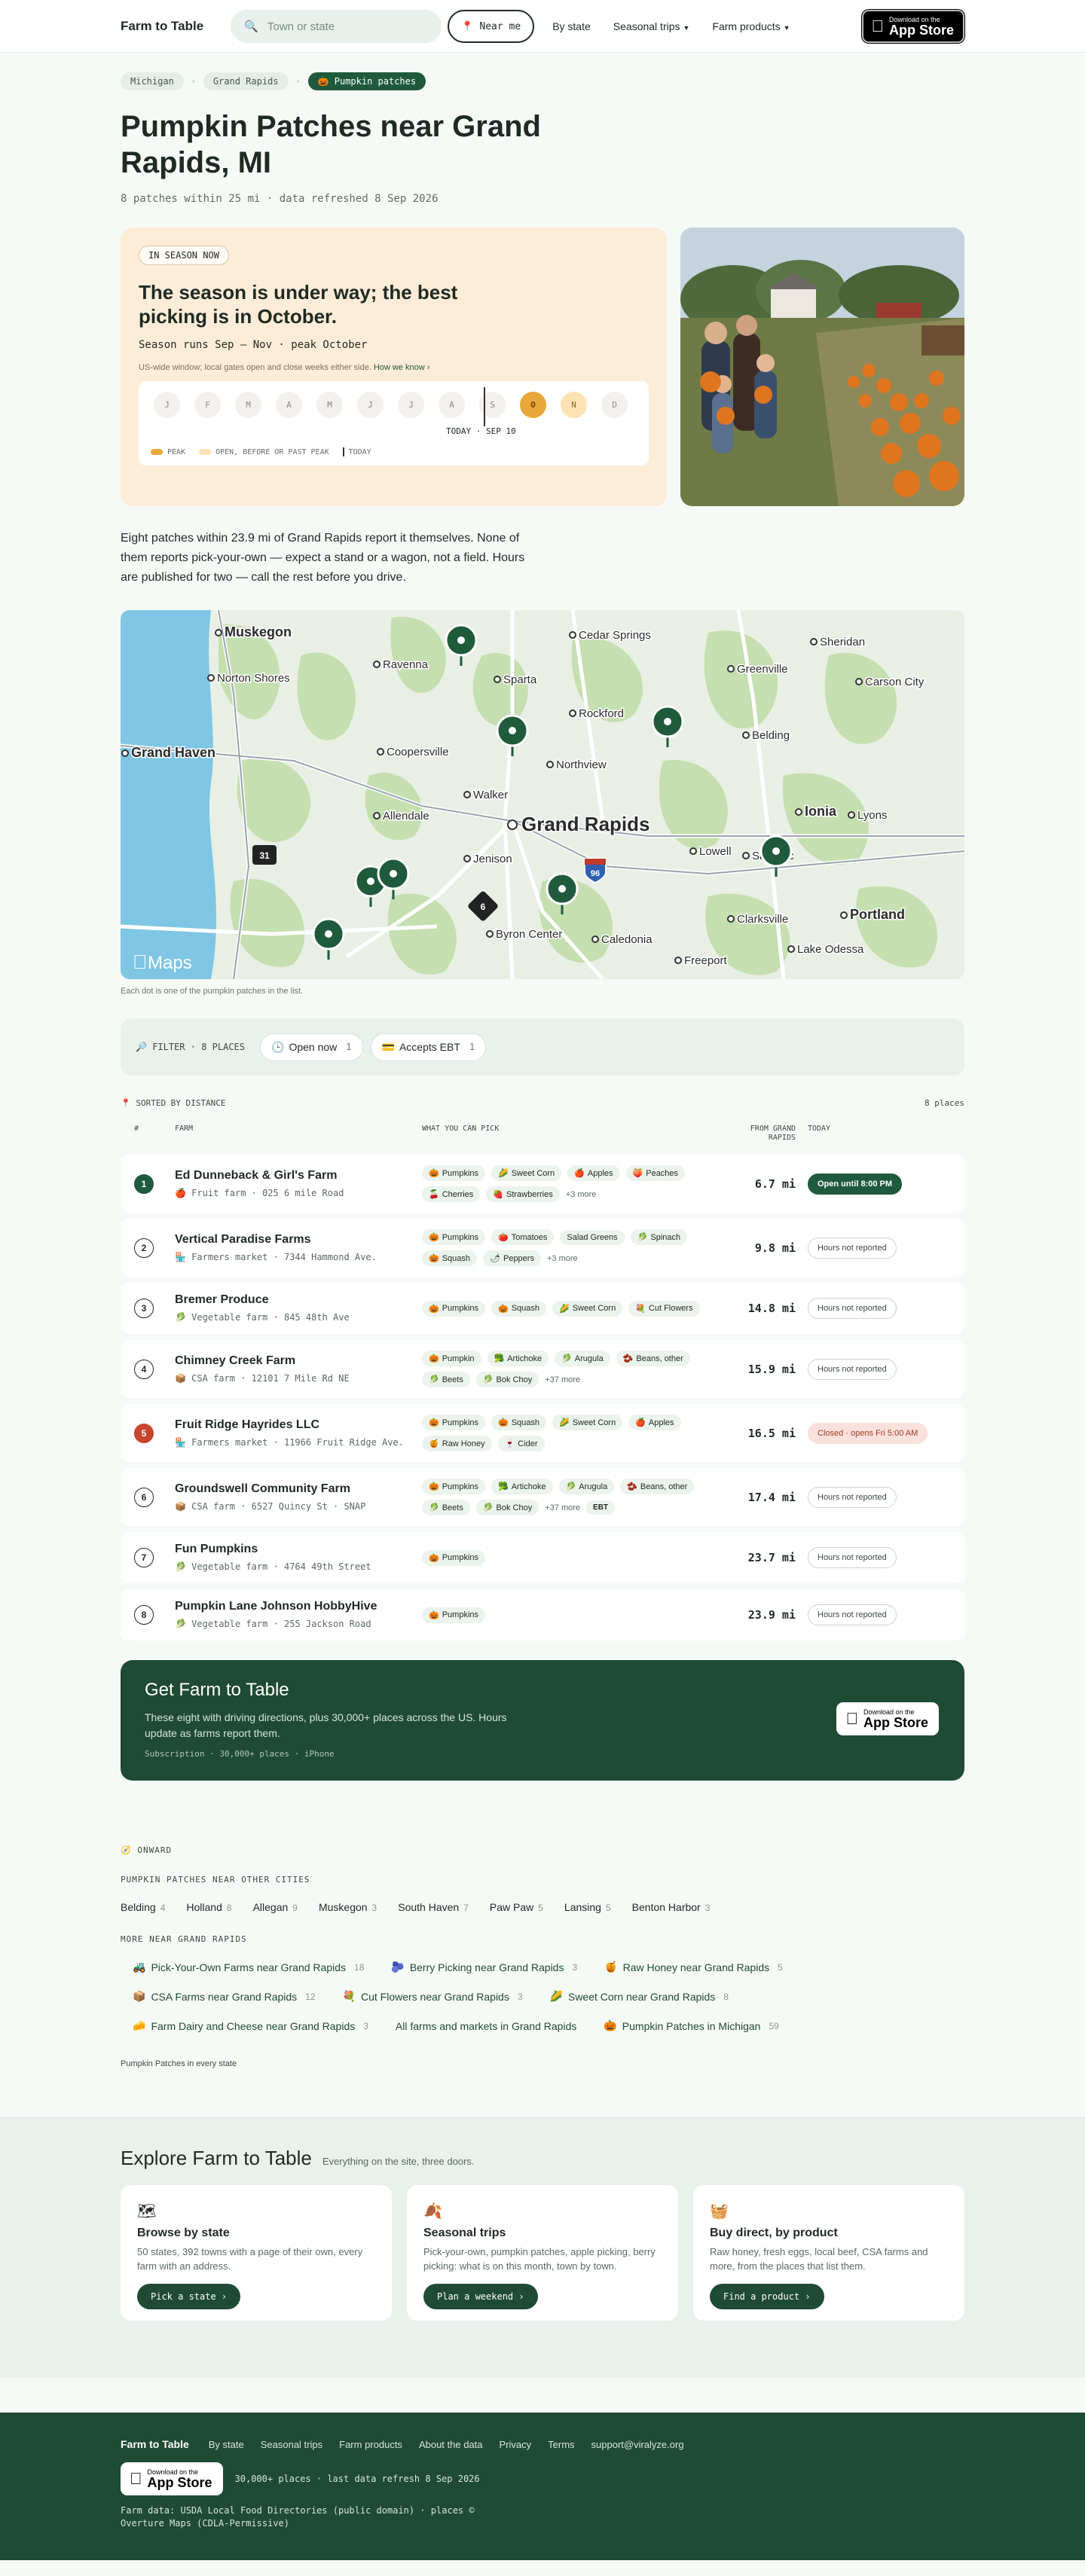 The image size is (1085, 2576). Describe the element at coordinates (311, 1047) in the screenshot. I see `open-now-chip: 🕒 Open now 1` at that location.